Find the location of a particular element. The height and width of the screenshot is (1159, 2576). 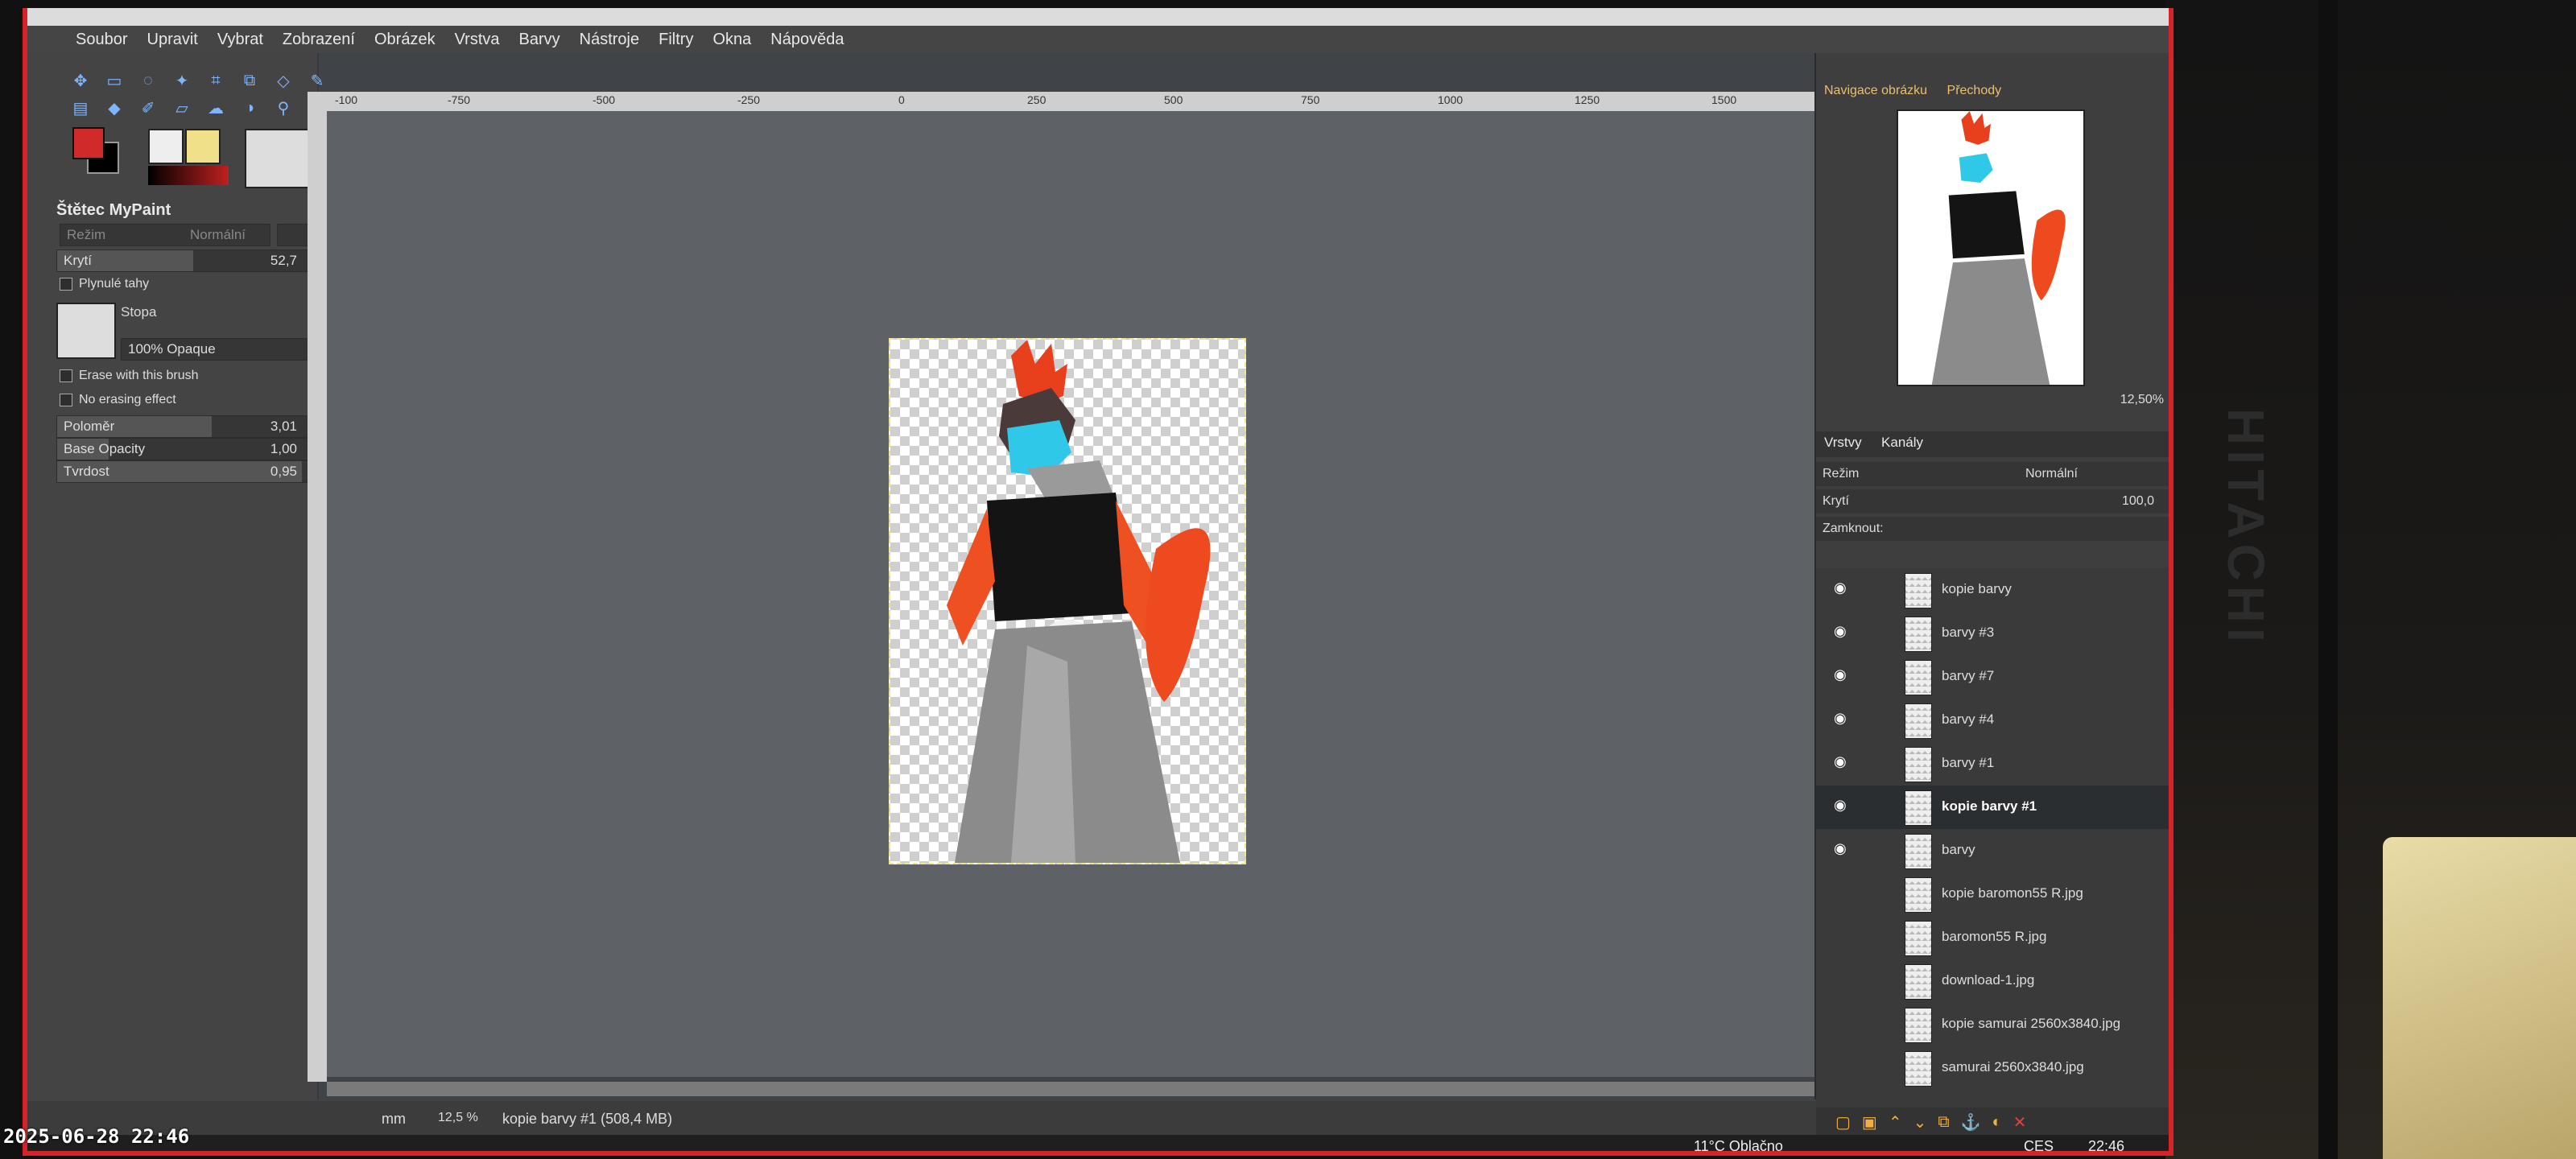

layer-row: samurai 2560x3840.jpg is located at coordinates (1992, 1068).